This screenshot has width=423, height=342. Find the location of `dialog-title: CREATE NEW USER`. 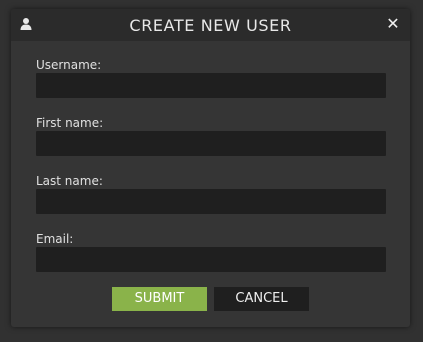

dialog-title: CREATE NEW USER is located at coordinates (210, 25).